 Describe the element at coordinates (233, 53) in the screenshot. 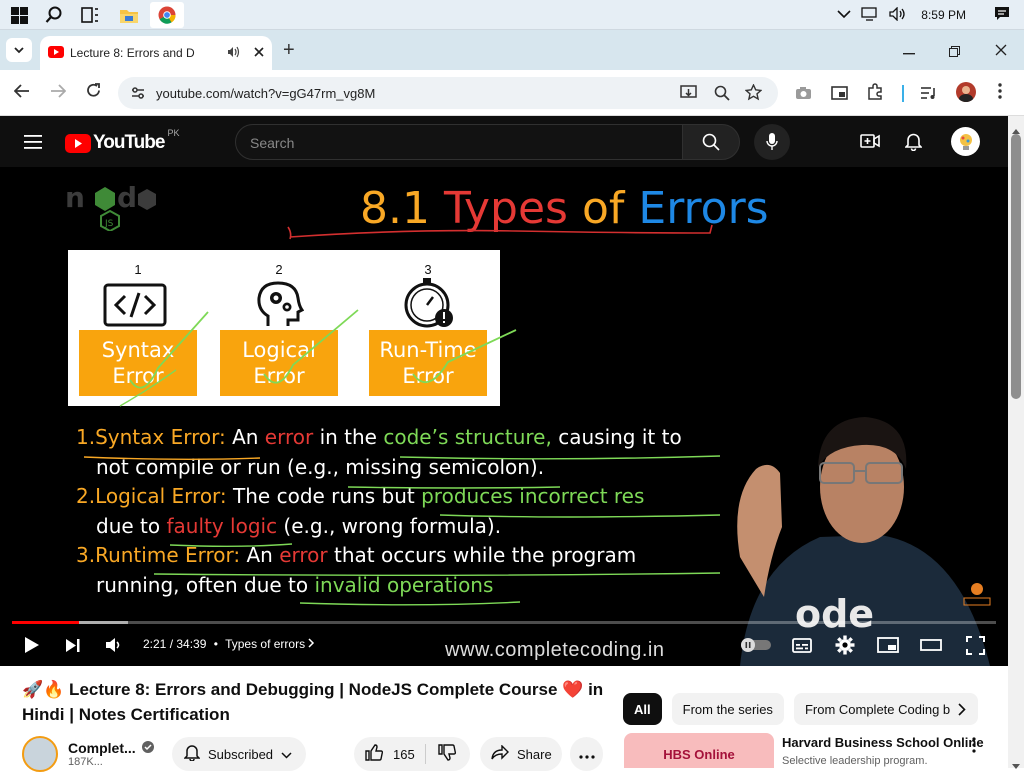

I see `speaker-icon` at that location.